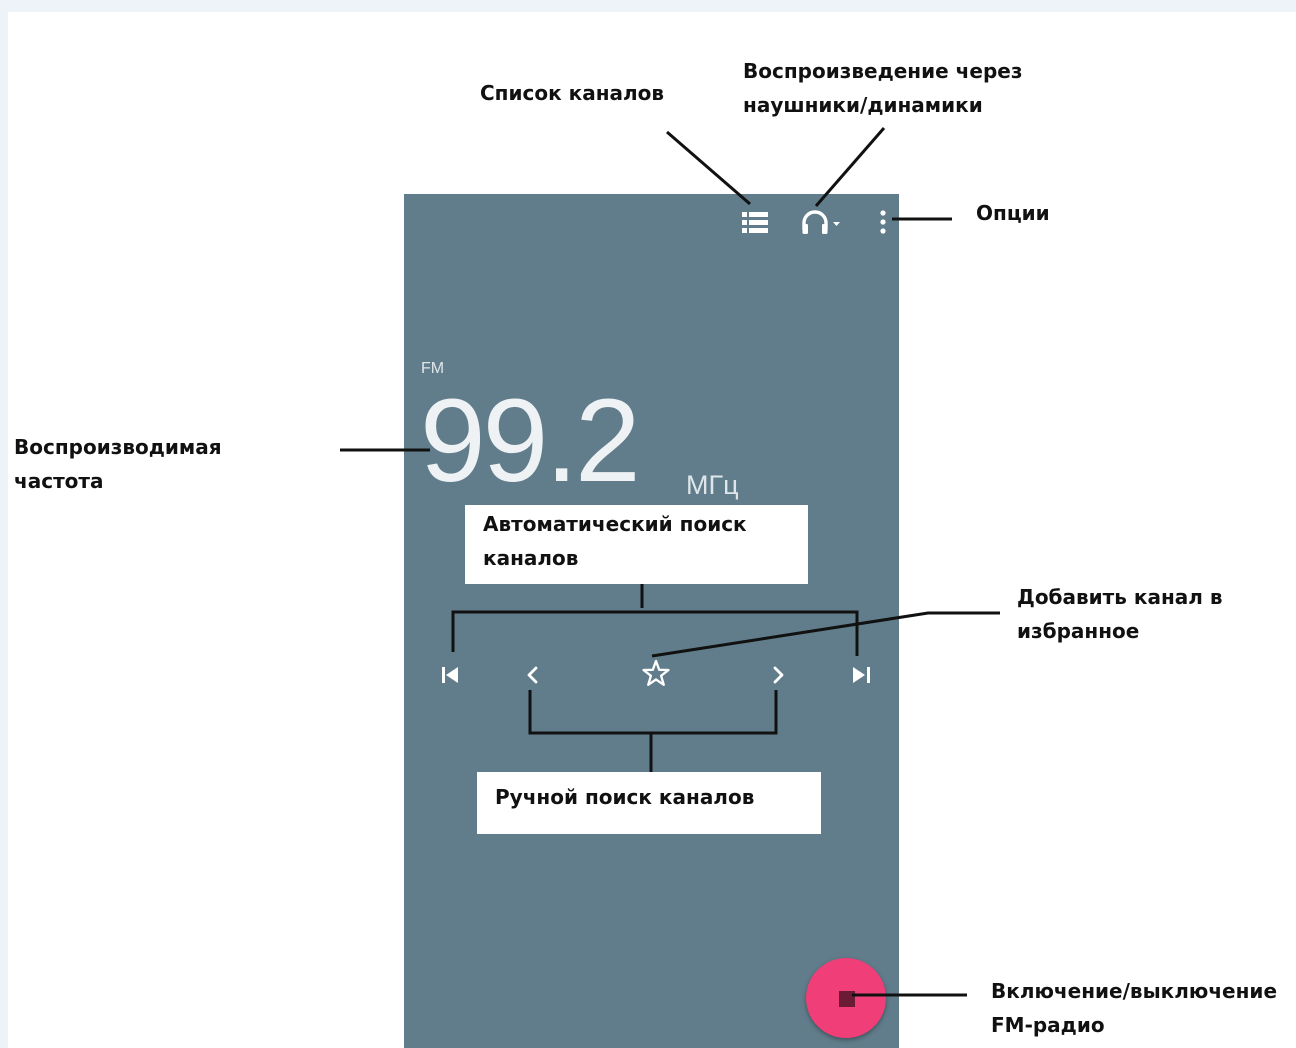 This screenshot has height=1048, width=1296. I want to click on callout-power-line2: FM-радио, so click(1048, 1025).